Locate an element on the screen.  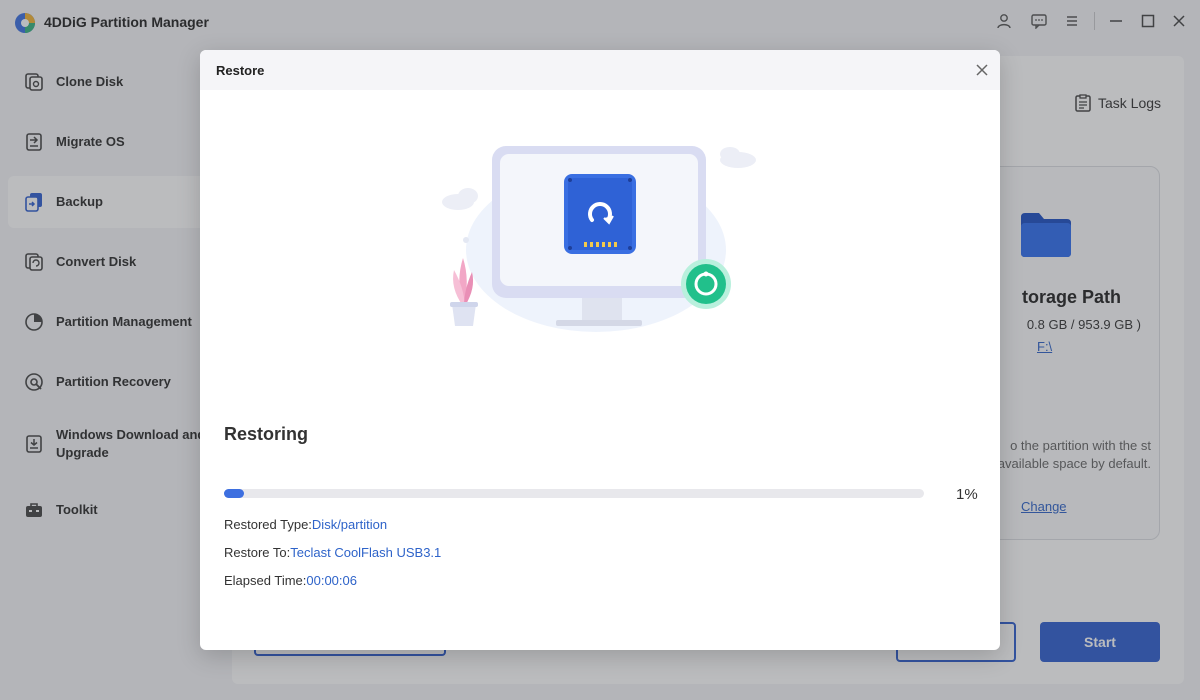
elapsed-time-row: Elapsed Time:00:00:06 is located at coordinates (290, 580).